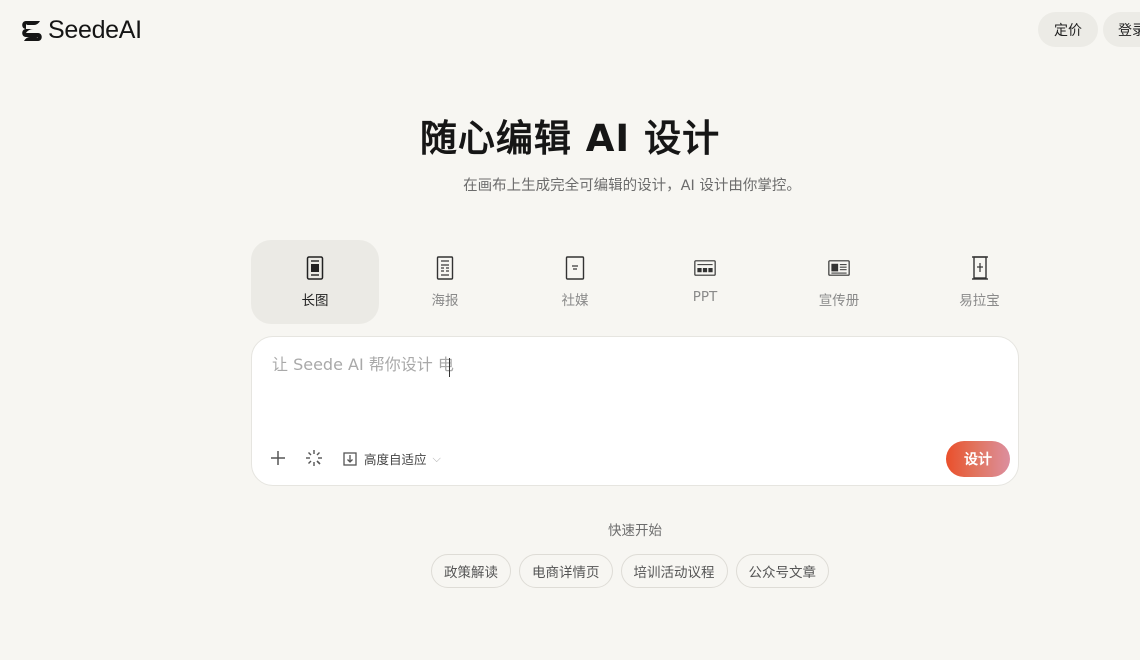  I want to click on tab-brochure: 宣传册, so click(839, 282).